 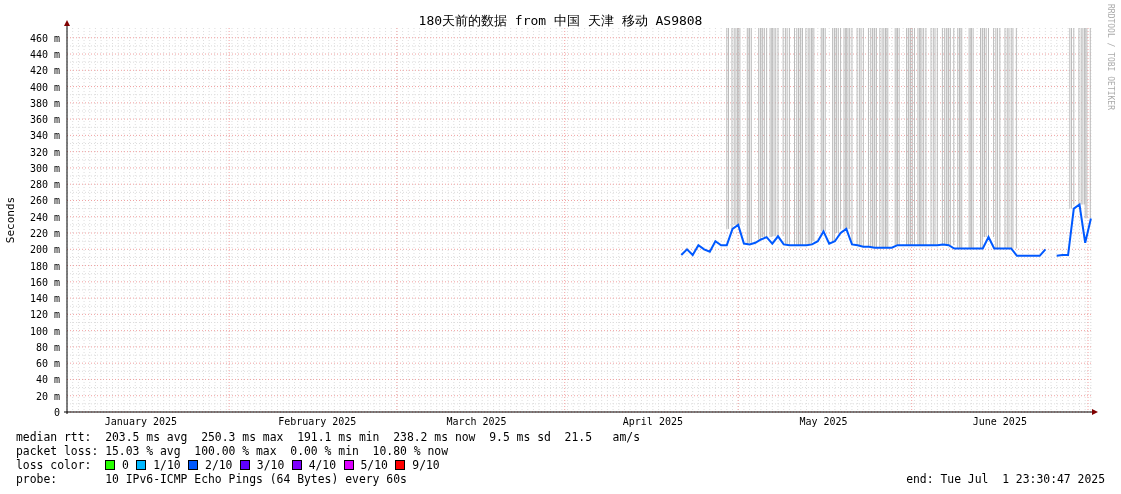 I want to click on y-tick-label: 400 m, so click(x=44, y=87).